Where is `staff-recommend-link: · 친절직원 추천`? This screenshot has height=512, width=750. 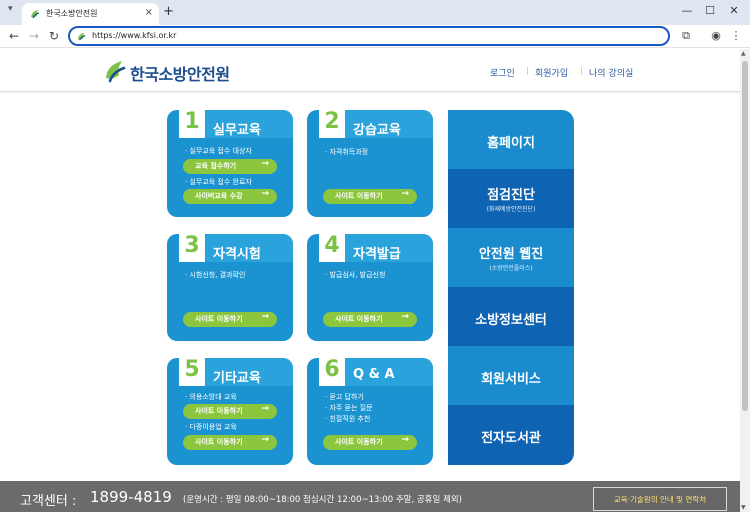 staff-recommend-link: · 친절직원 추천 is located at coordinates (347, 419).